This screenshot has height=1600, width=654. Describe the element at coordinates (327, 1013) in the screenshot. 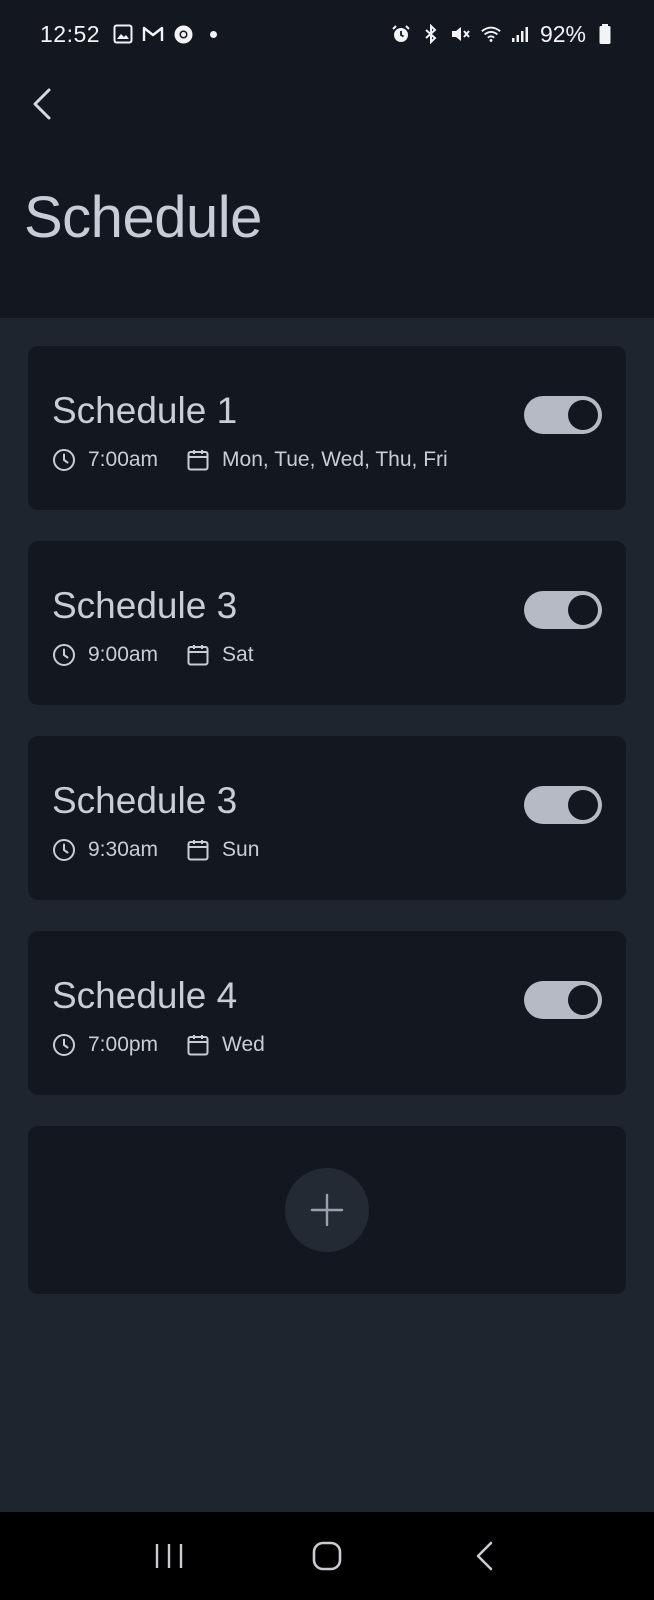

I see `schedule-card: Schedule 4 7:00pm Wed` at that location.